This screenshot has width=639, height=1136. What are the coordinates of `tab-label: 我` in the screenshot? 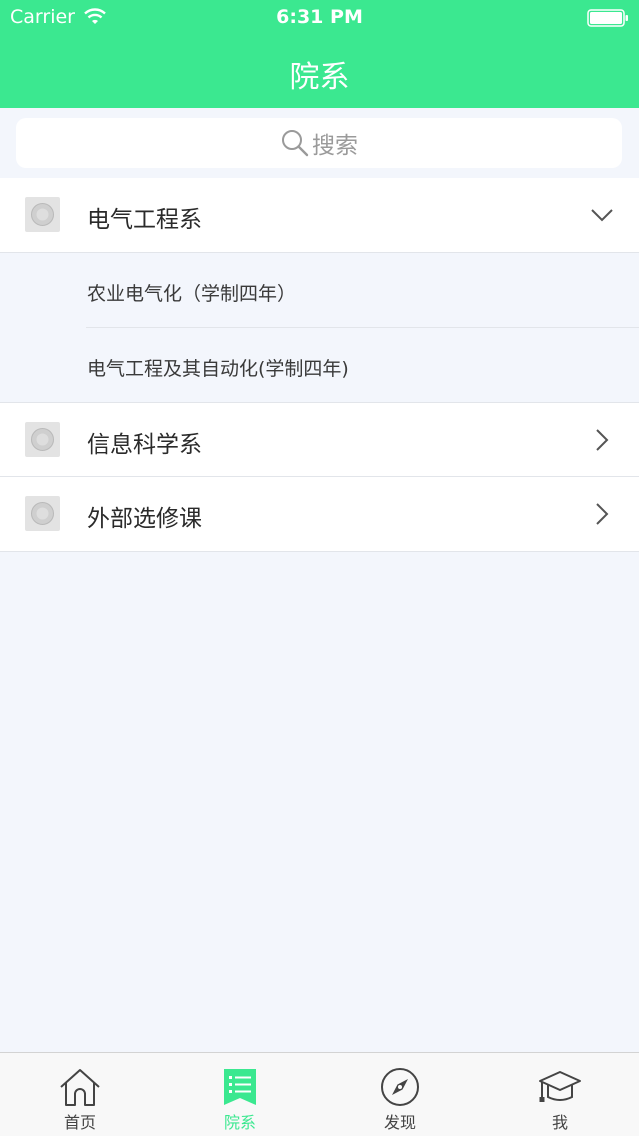 It's located at (559, 1122).